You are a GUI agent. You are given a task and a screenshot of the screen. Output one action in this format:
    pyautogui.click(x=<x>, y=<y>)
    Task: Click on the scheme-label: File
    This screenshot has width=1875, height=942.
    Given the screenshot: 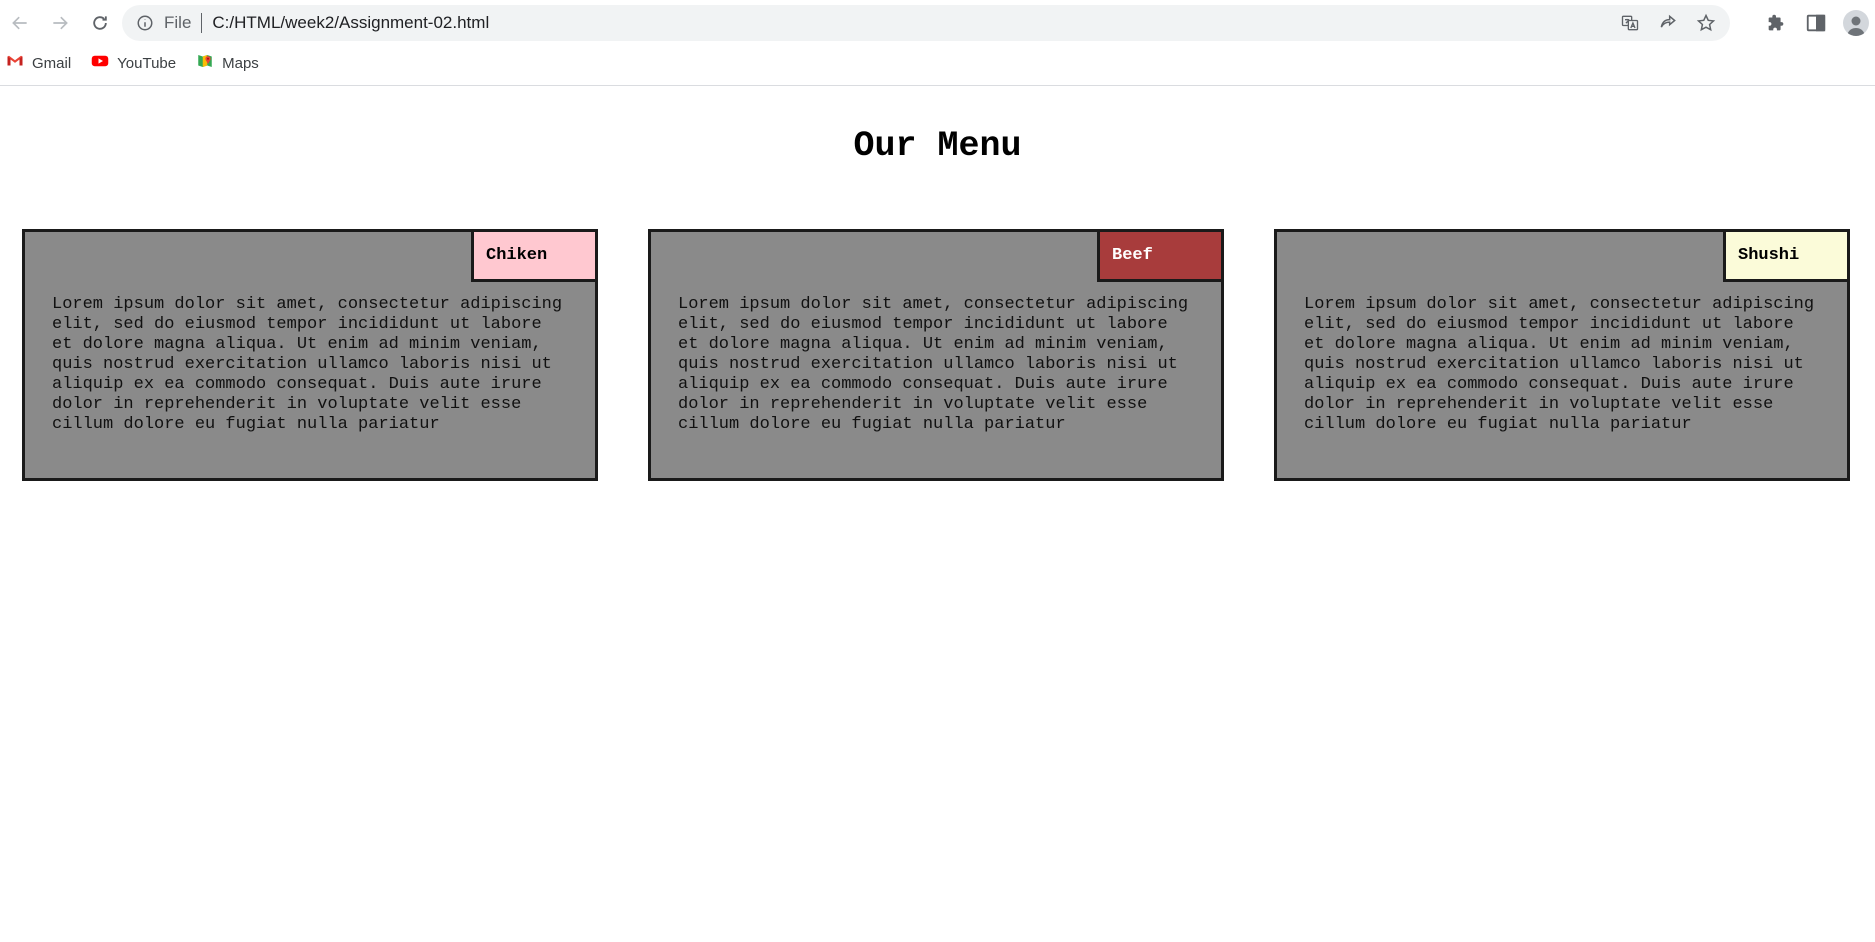 What is the action you would take?
    pyautogui.click(x=178, y=22)
    